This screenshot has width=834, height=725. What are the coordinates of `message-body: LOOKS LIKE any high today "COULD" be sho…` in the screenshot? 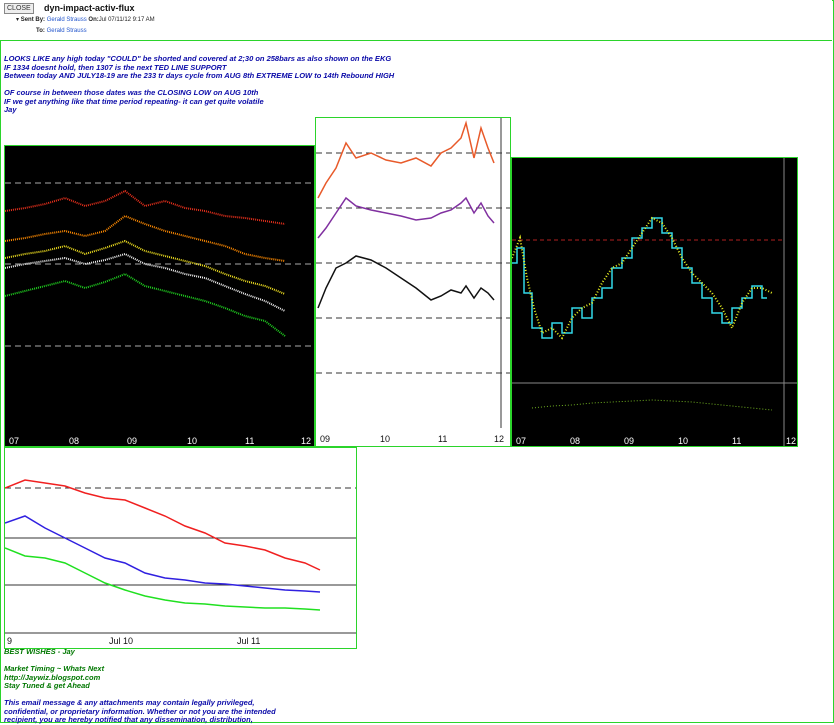 It's located at (199, 84).